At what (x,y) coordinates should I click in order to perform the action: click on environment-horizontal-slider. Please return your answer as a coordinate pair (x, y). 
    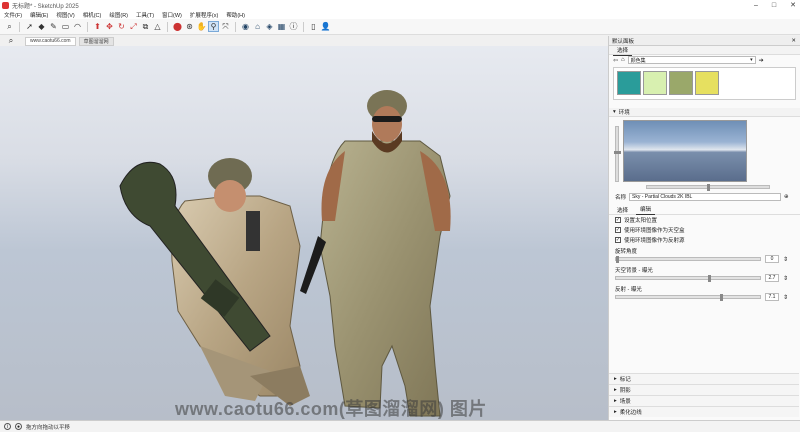
    Looking at the image, I should click on (708, 187).